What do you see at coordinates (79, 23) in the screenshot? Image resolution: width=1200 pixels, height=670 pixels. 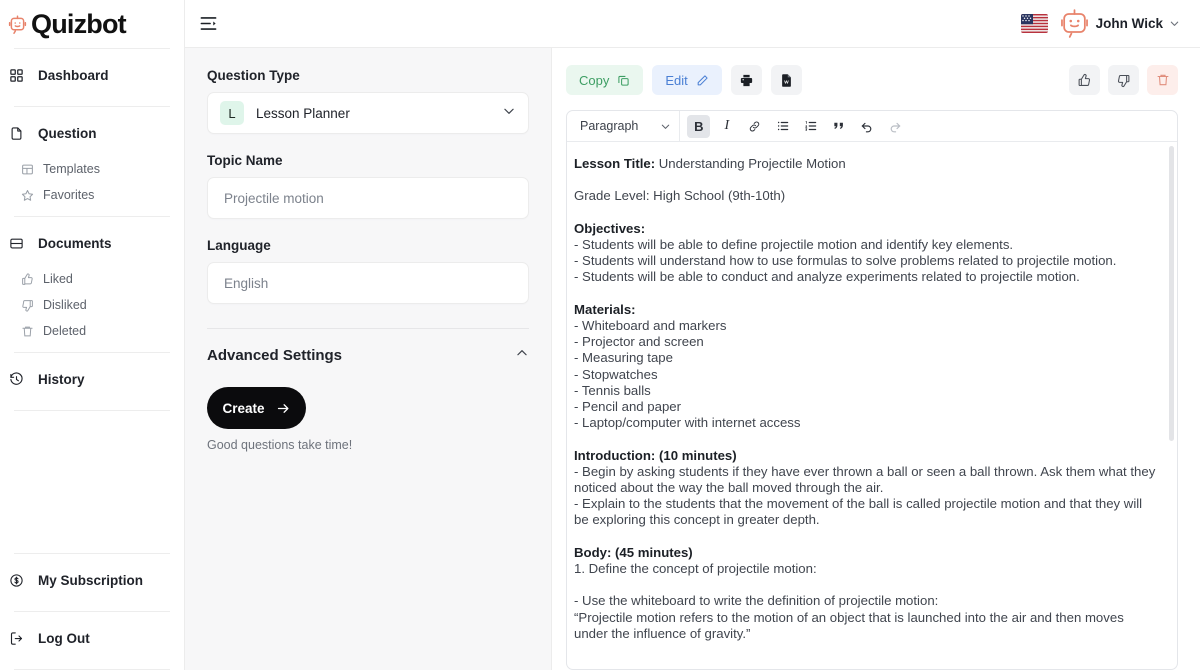 I see `brand-name: Quizbot` at bounding box center [79, 23].